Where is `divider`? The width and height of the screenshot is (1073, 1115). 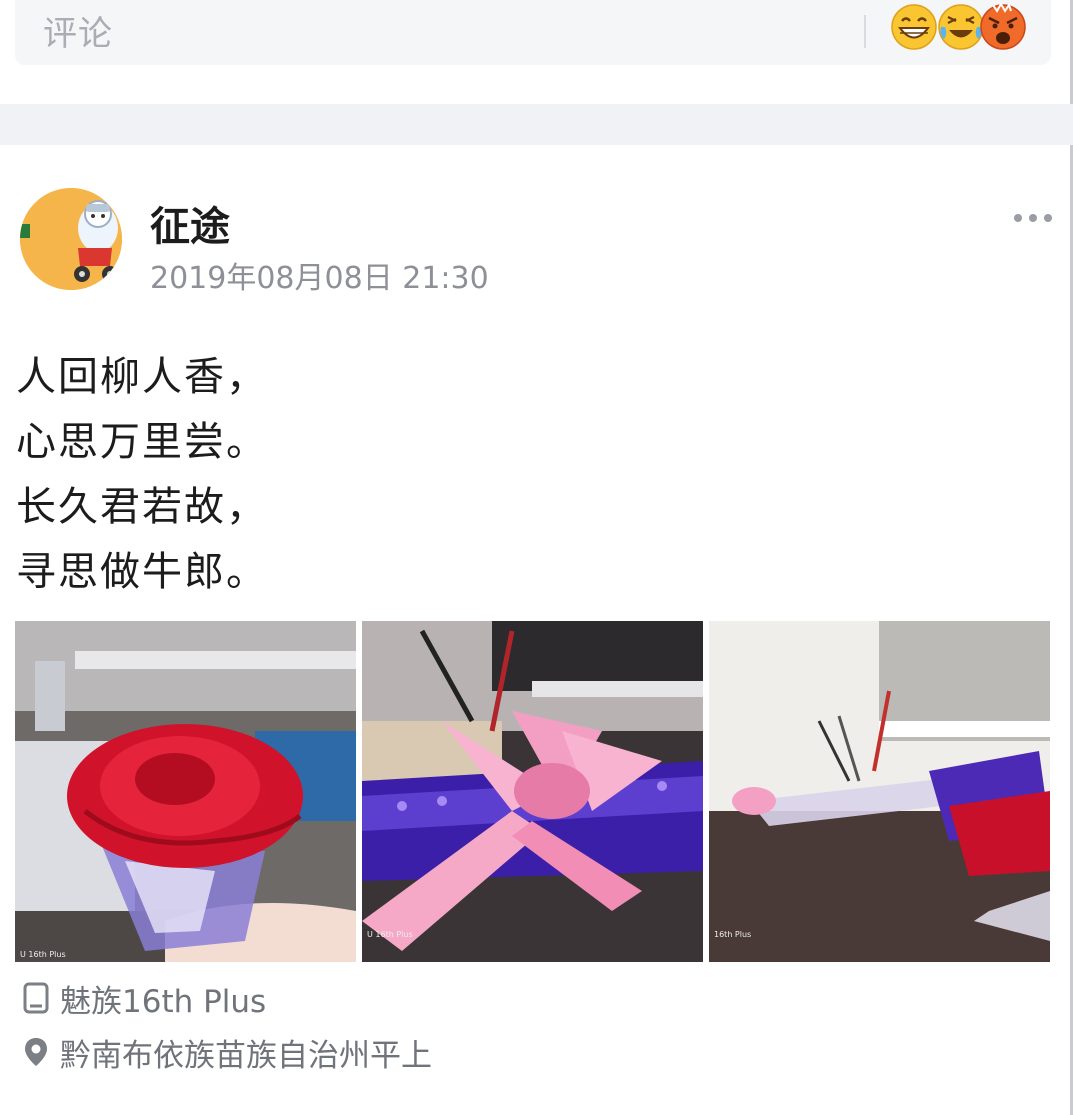
divider is located at coordinates (865, 31).